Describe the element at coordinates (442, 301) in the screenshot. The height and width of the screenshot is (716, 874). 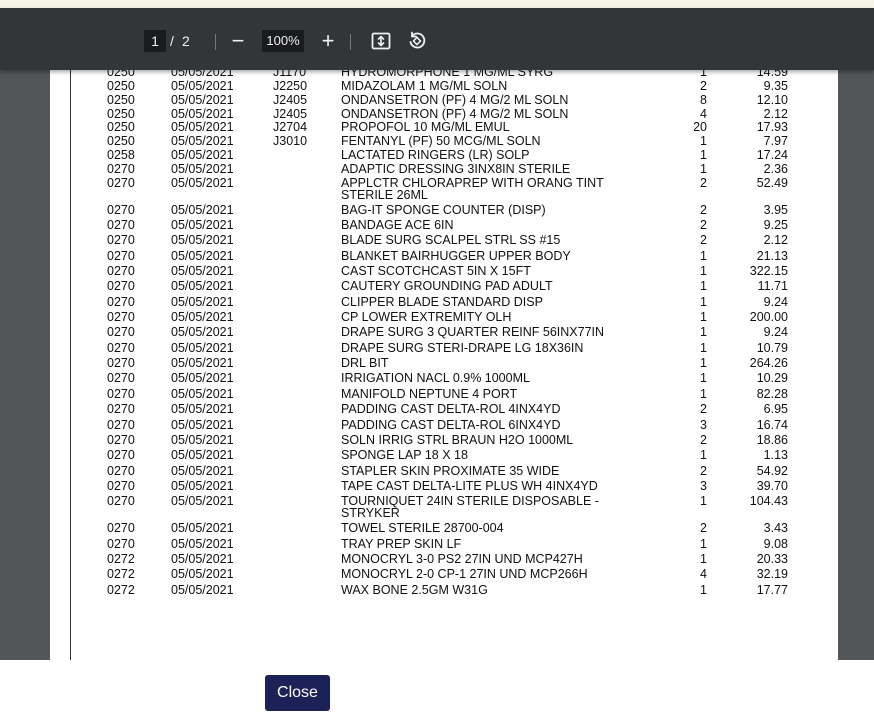
I see `description-cell: CLIPPER BLADE STANDARD DISP` at that location.